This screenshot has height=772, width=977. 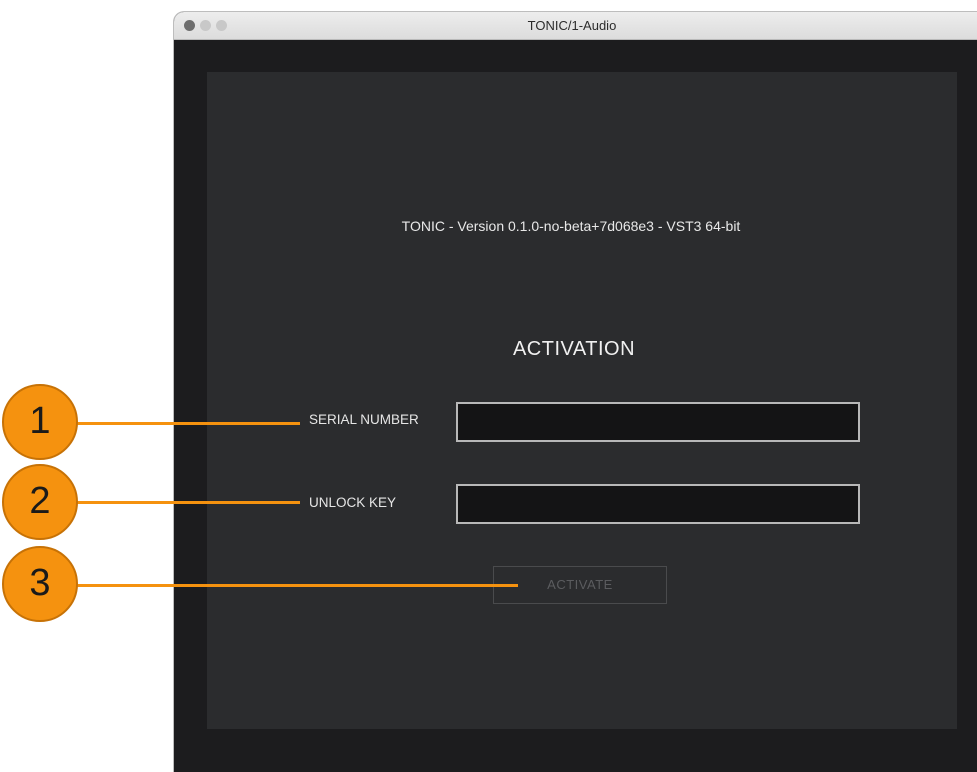 What do you see at coordinates (187, 502) in the screenshot?
I see `callout-2-leader-line` at bounding box center [187, 502].